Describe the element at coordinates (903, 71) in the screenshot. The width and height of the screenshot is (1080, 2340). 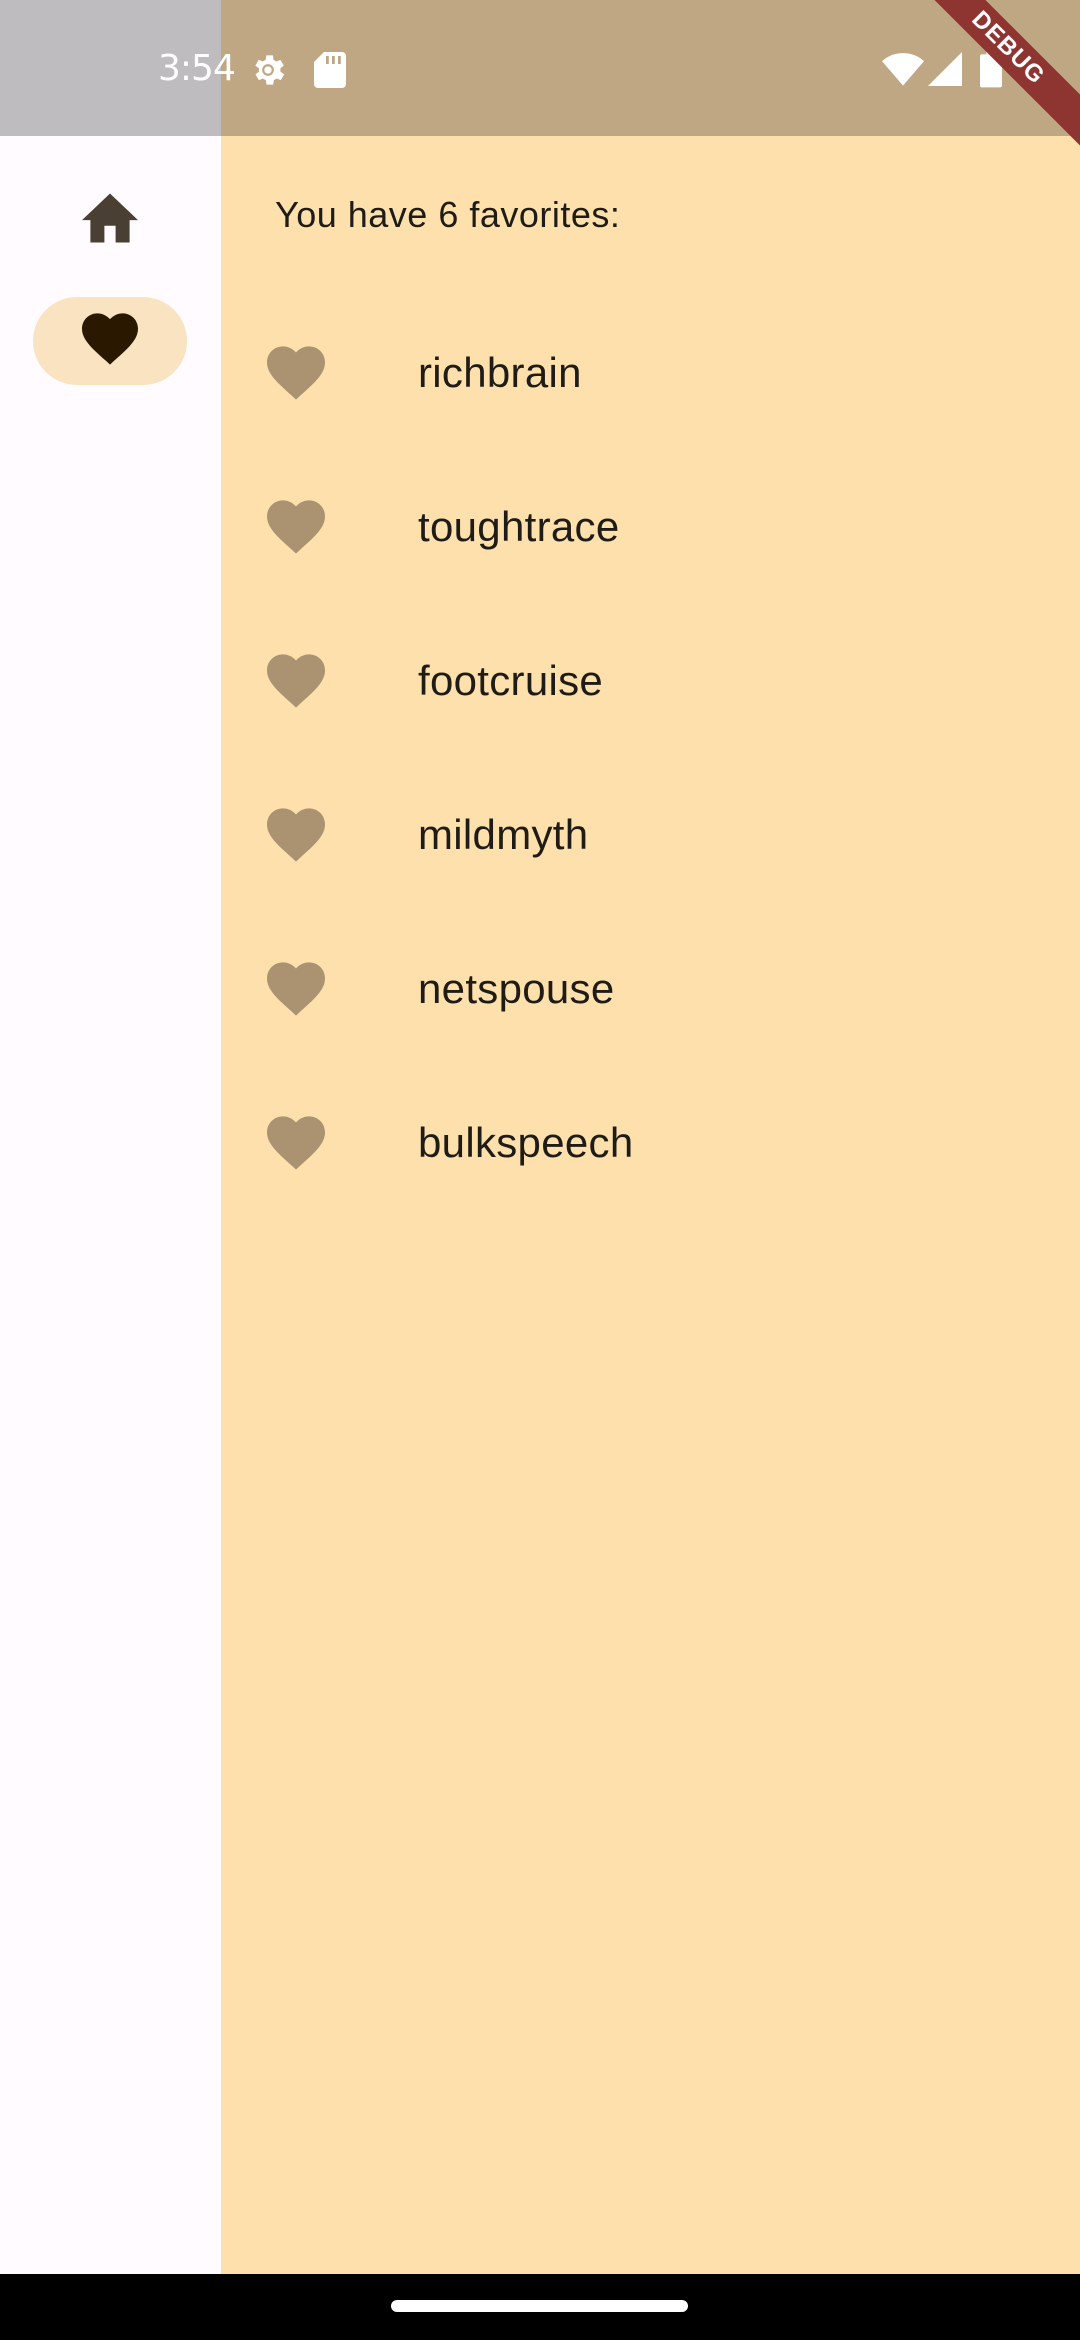
I see `wifi-icon` at that location.